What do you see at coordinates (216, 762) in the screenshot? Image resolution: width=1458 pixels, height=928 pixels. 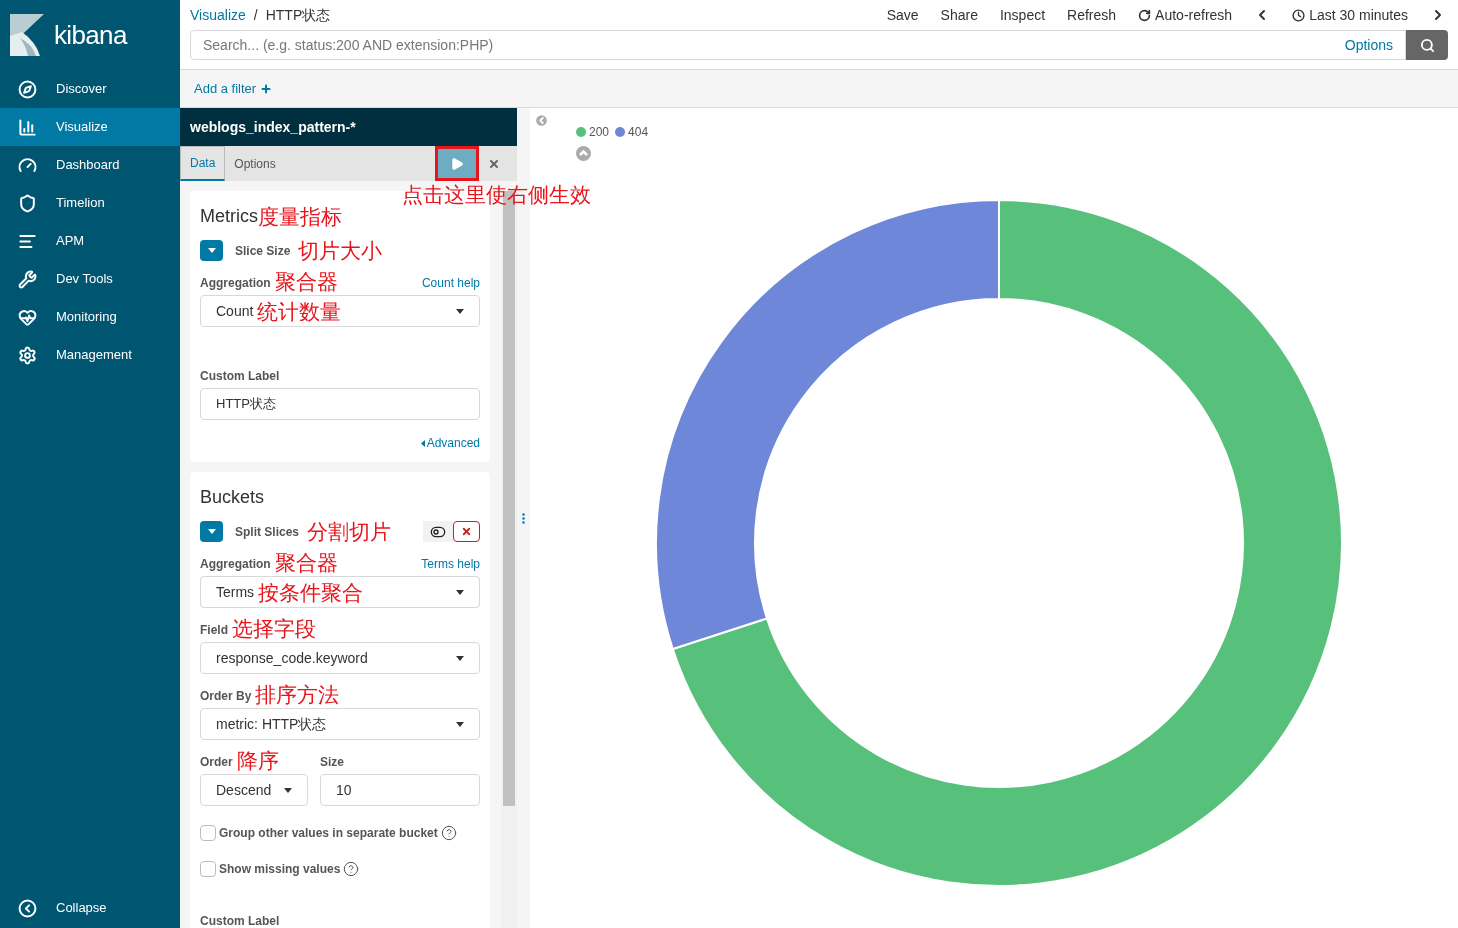 I see `field-label: Order` at bounding box center [216, 762].